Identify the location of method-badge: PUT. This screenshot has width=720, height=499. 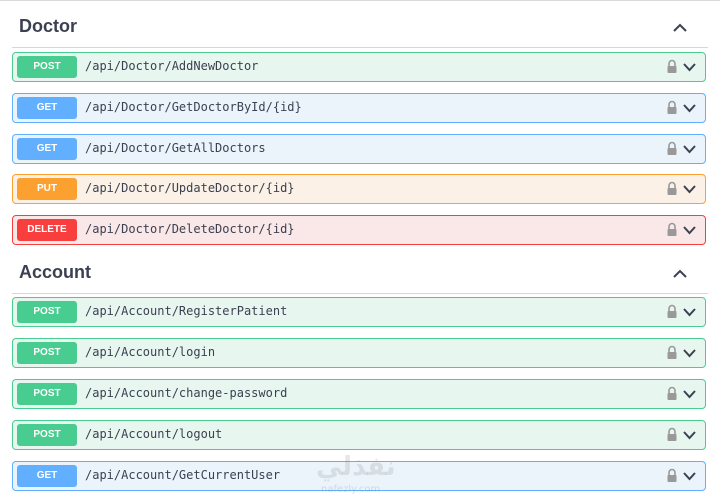
(47, 189).